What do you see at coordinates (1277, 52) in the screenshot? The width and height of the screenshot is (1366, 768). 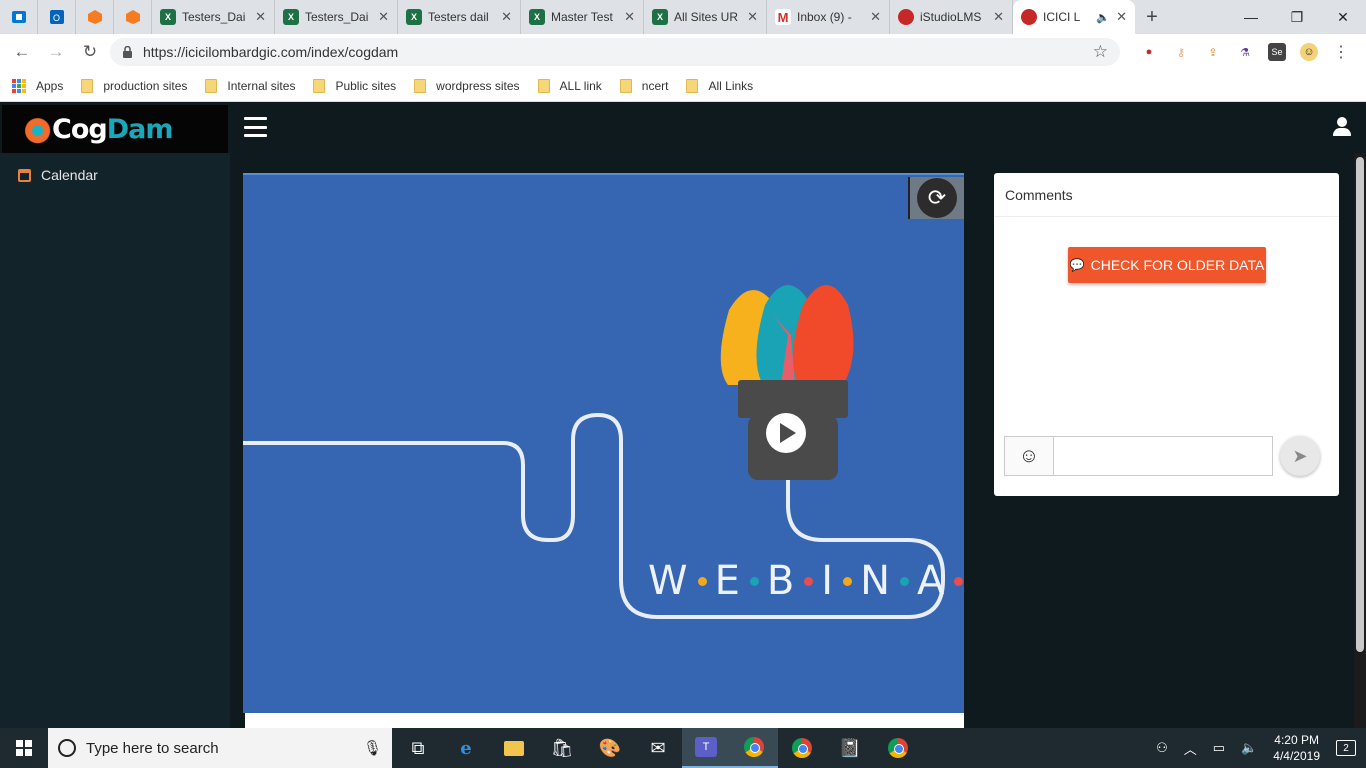 I see `extension-selenium-icon: Se` at bounding box center [1277, 52].